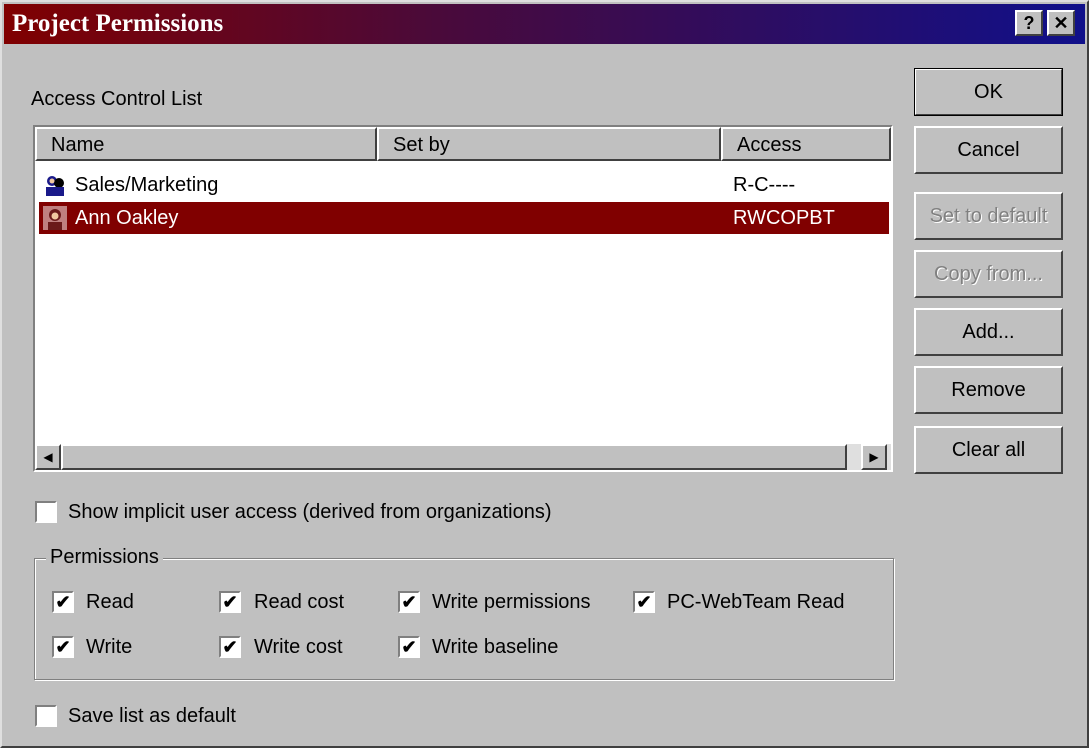 This screenshot has width=1089, height=748. What do you see at coordinates (806, 144) in the screenshot?
I see `column-header-access: Access` at bounding box center [806, 144].